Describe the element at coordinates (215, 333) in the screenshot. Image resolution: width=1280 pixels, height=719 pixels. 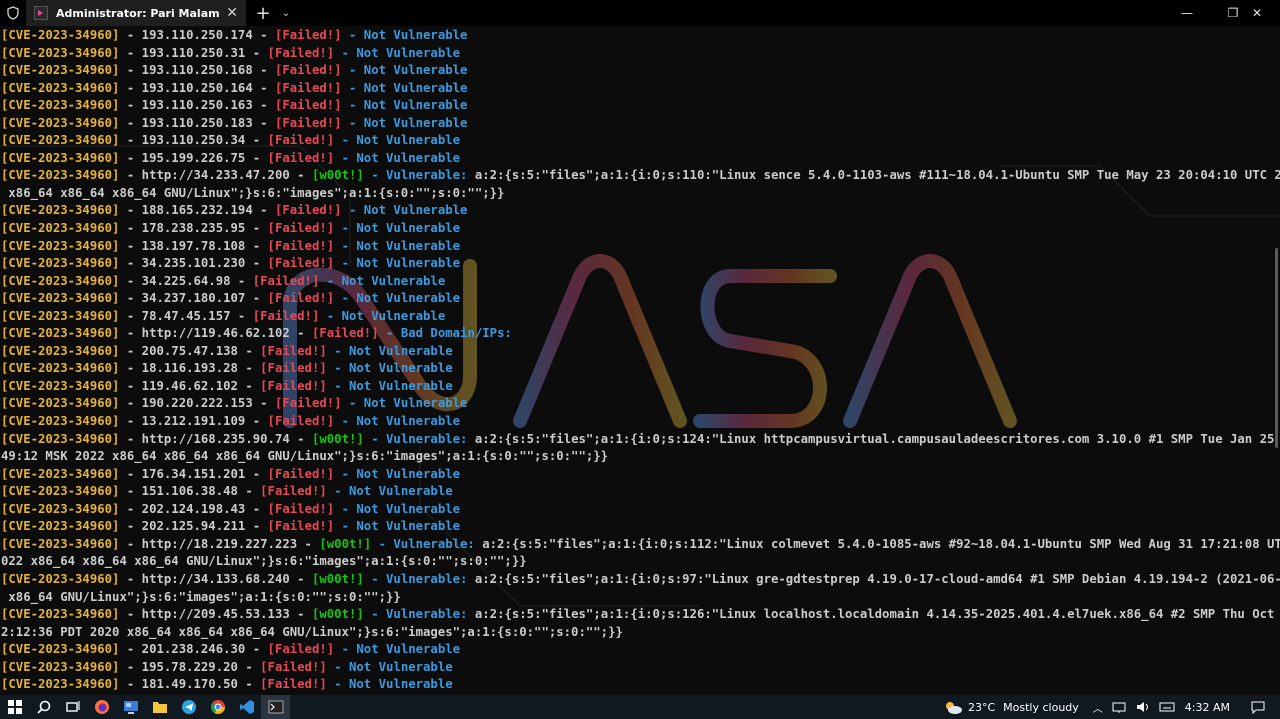
I see `line-text: - http://119.46.62.102 -` at that location.